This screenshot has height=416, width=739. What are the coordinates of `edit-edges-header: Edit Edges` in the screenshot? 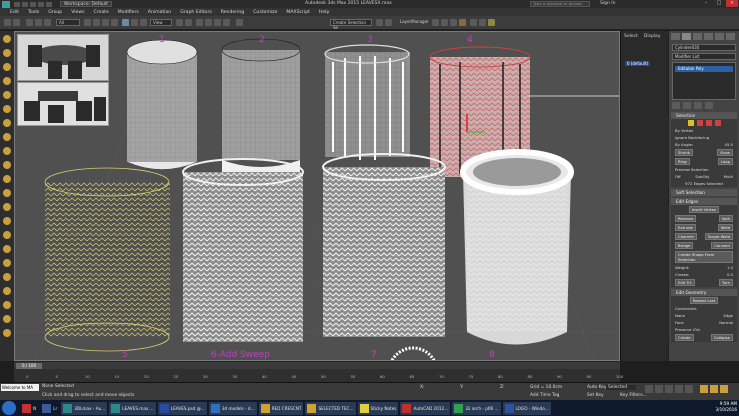 It's located at (704, 201).